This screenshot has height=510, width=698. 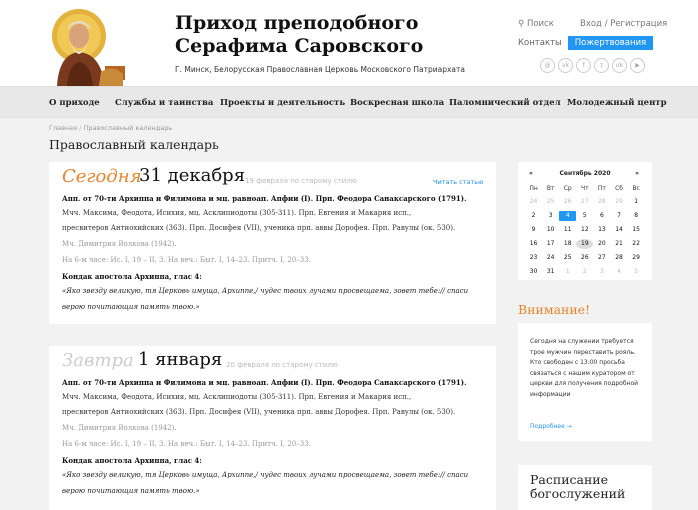 What do you see at coordinates (521, 24) in the screenshot?
I see `search-icon: ⚲` at bounding box center [521, 24].